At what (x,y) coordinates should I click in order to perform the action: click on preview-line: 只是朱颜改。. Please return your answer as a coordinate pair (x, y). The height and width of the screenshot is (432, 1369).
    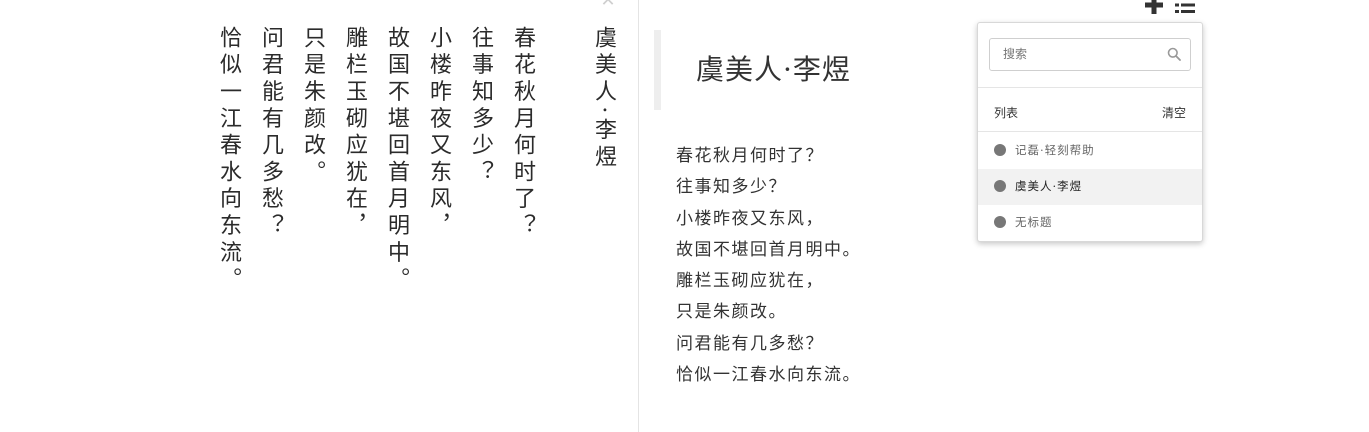
    Looking at the image, I should click on (731, 312).